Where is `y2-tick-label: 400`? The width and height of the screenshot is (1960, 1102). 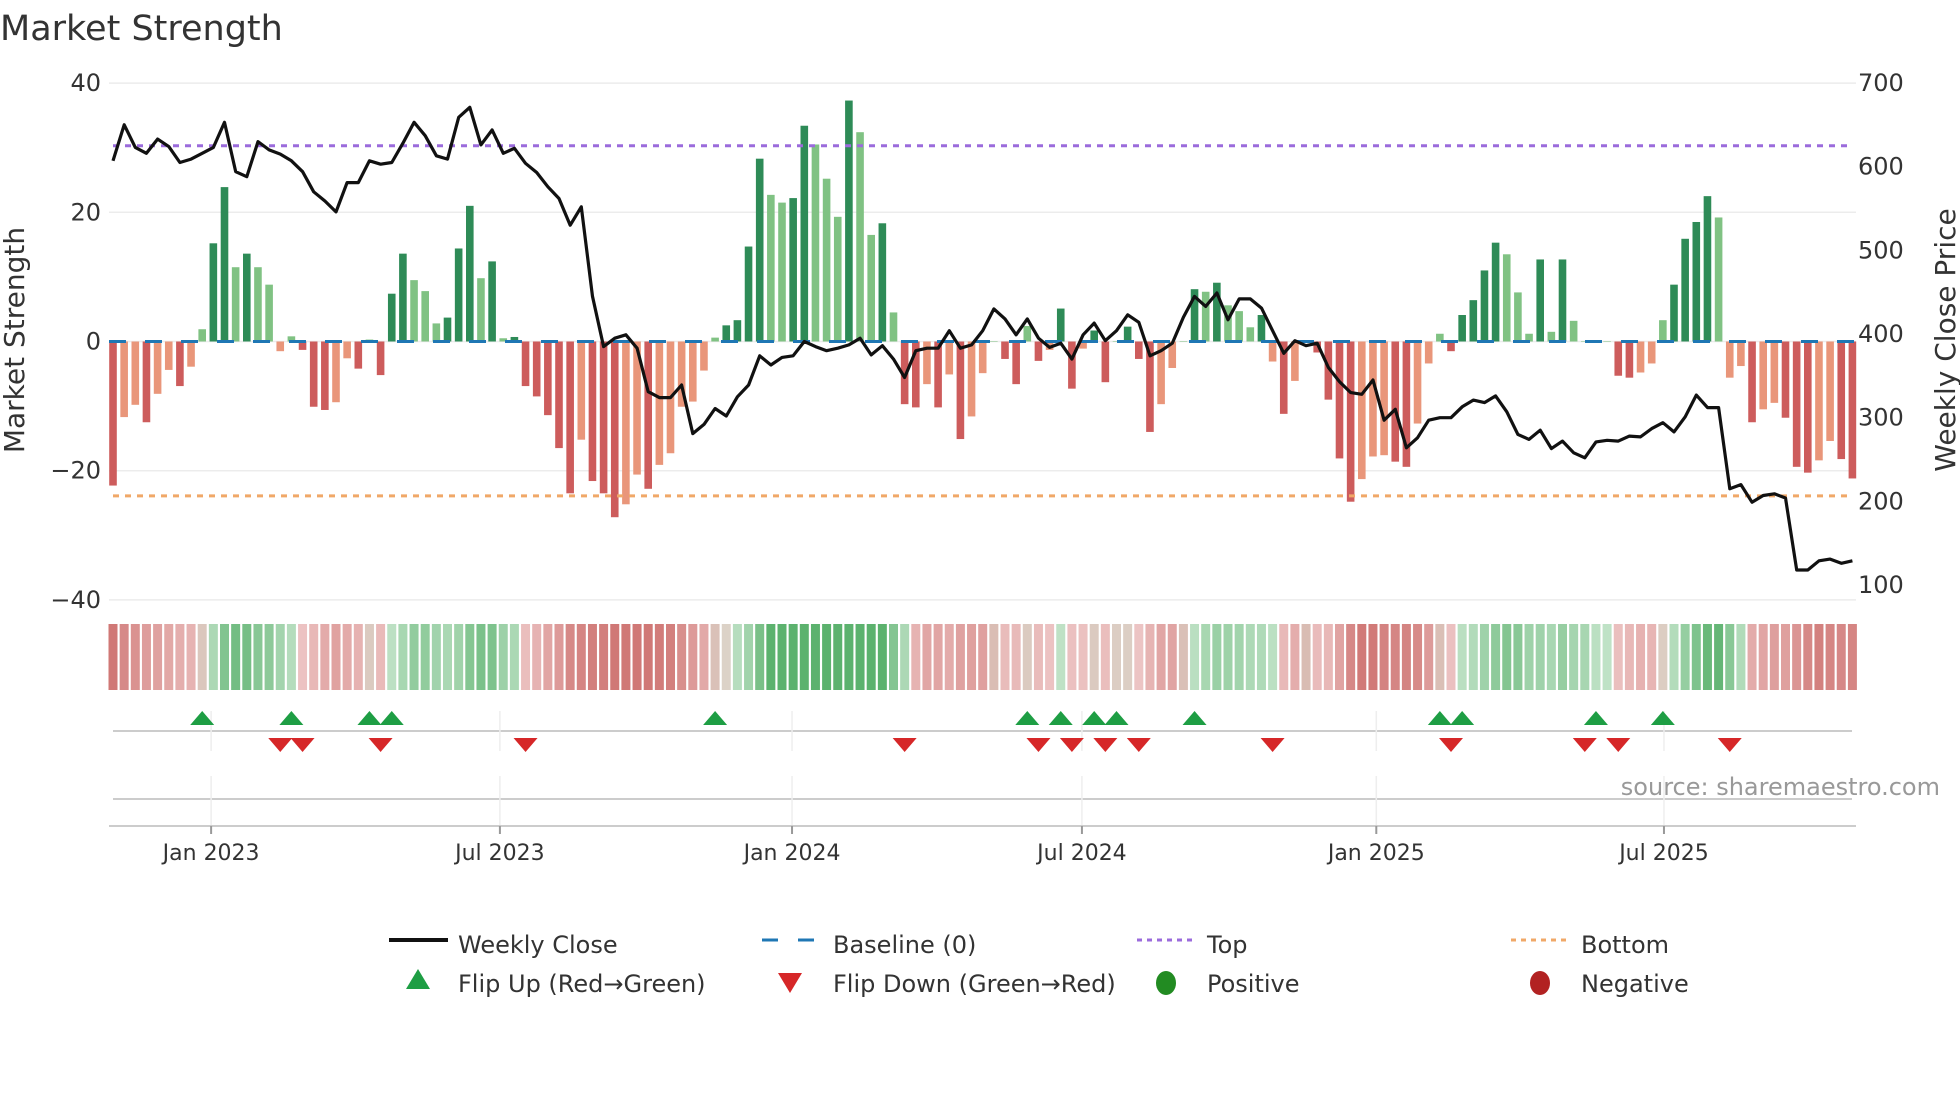
y2-tick-label: 400 is located at coordinates (1881, 334).